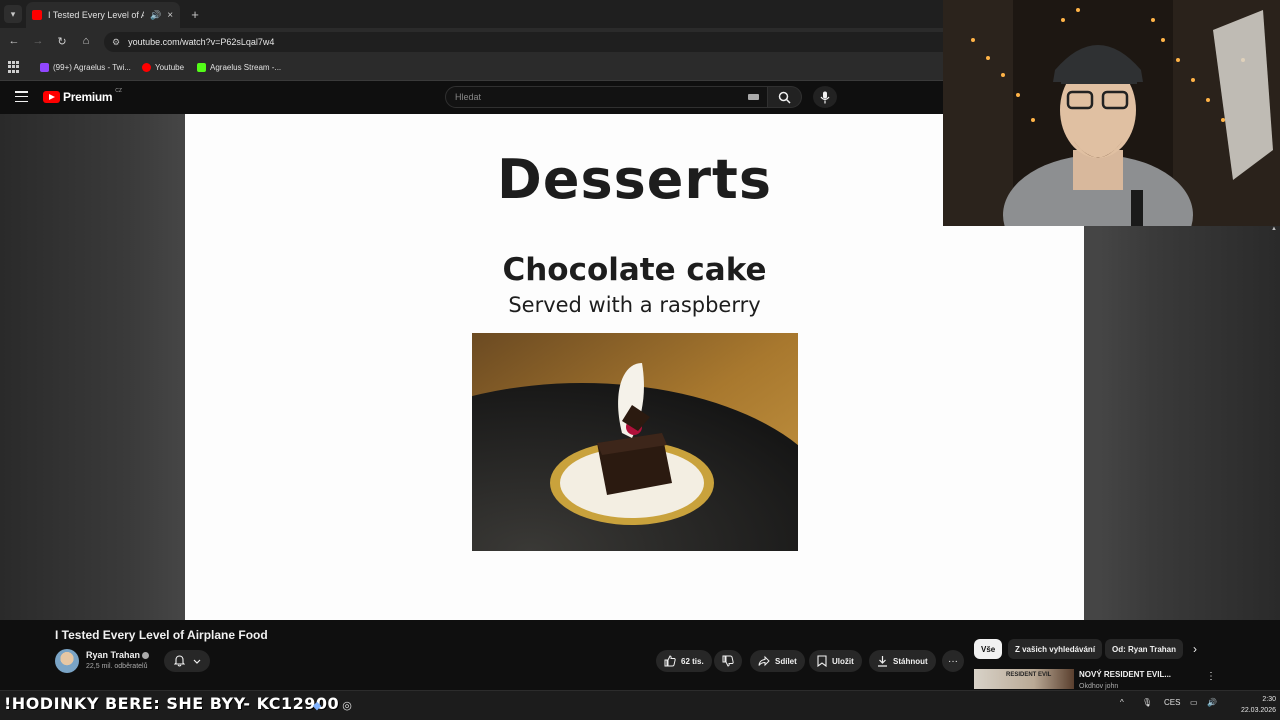 This screenshot has width=1280, height=720. What do you see at coordinates (37, 15) in the screenshot?
I see `youtube-favicon-icon` at bounding box center [37, 15].